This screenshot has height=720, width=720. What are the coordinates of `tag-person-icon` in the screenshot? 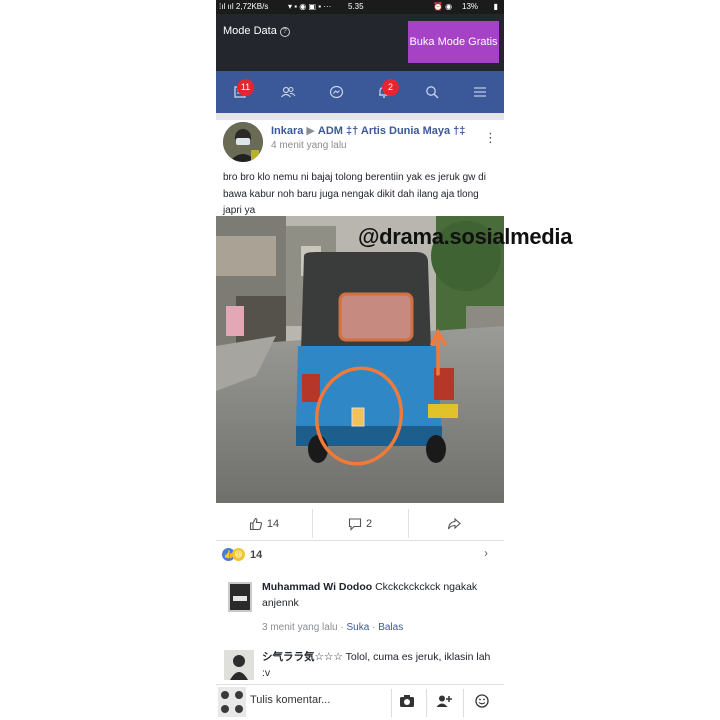 It's located at (444, 702).